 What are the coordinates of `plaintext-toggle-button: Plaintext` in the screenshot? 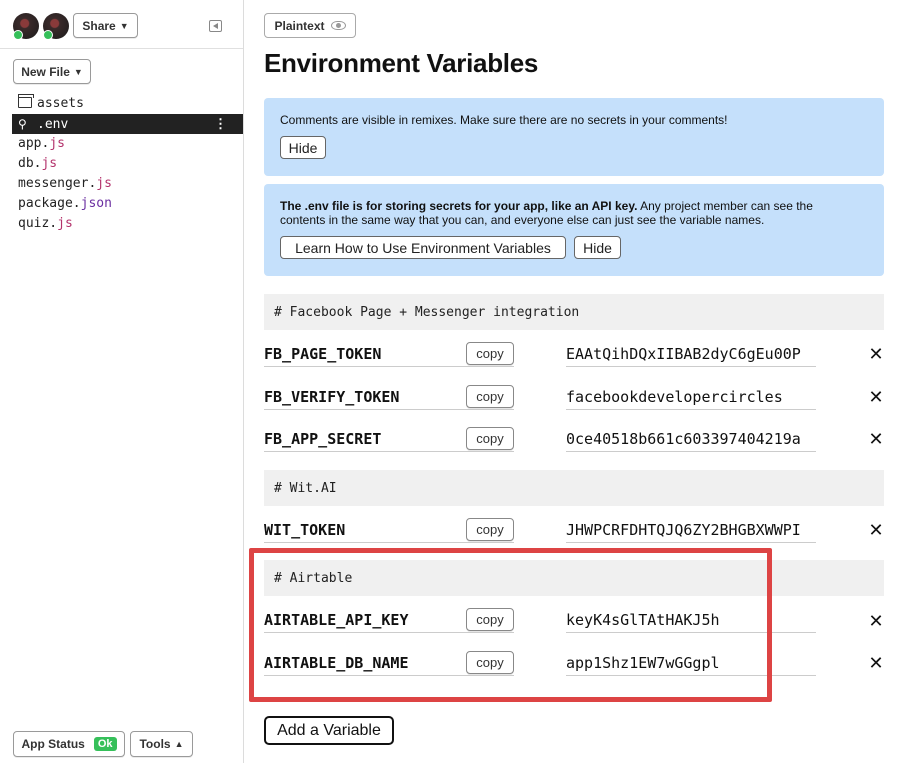 It's located at (310, 25).